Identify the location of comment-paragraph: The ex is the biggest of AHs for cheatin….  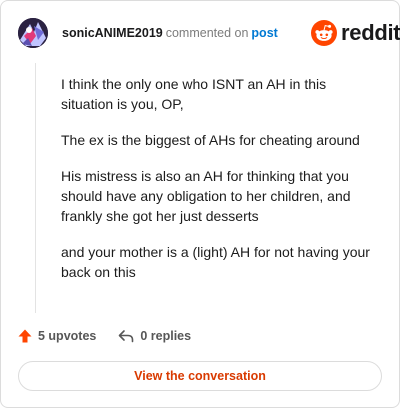
(210, 140).